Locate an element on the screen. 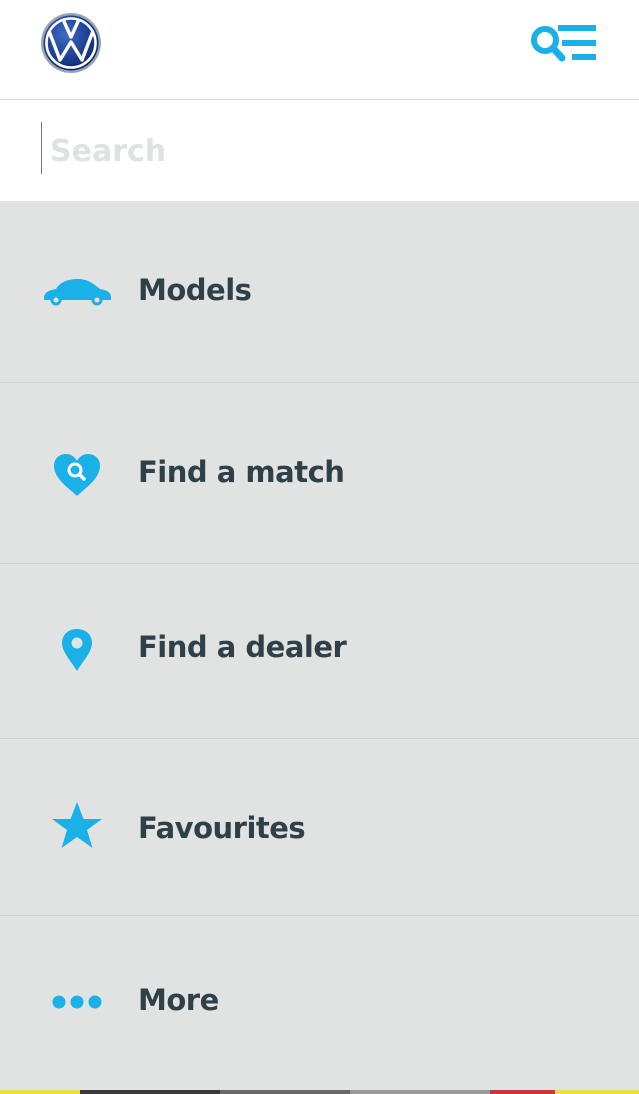  nav-item-label: Favourites is located at coordinates (222, 828).